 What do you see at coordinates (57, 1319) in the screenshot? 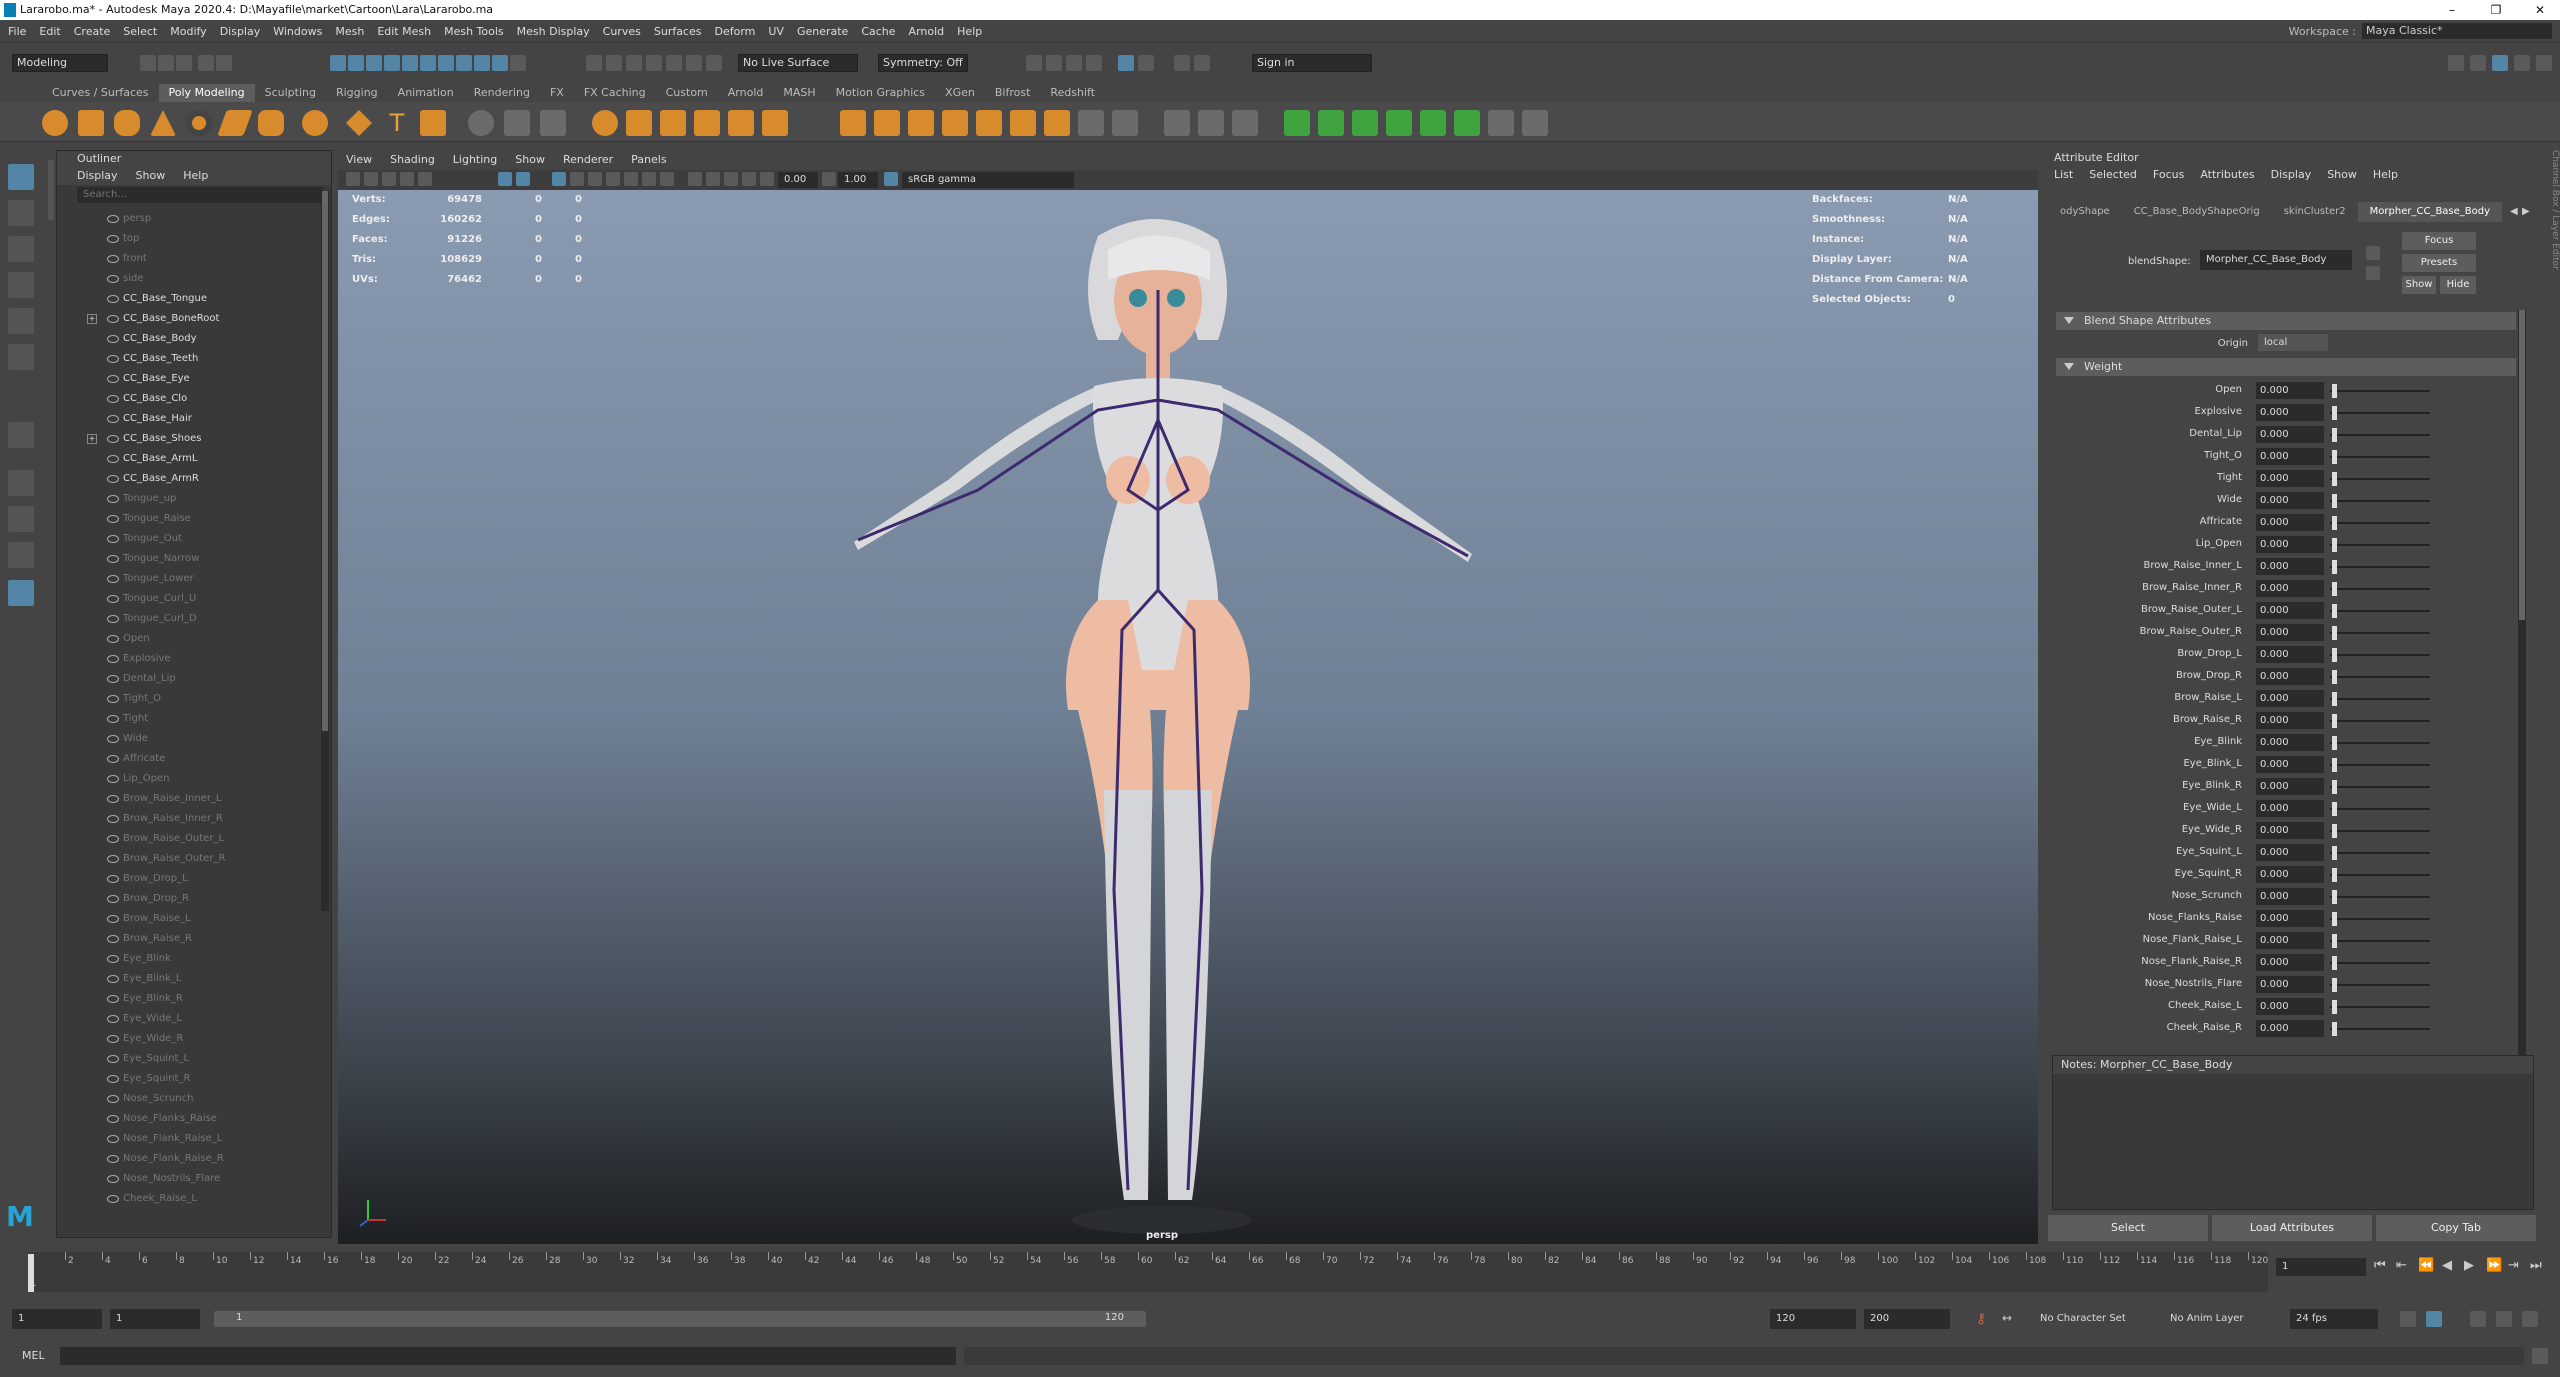
I see `animation-start-field: 1` at bounding box center [57, 1319].